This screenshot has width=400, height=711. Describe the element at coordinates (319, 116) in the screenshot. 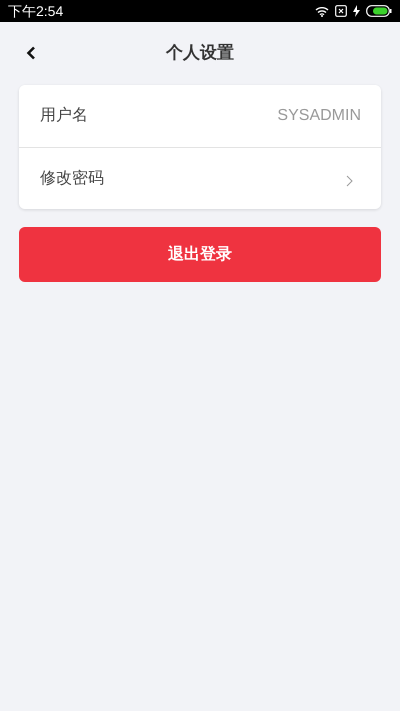

I see `setting-value: SYSADMIN` at that location.